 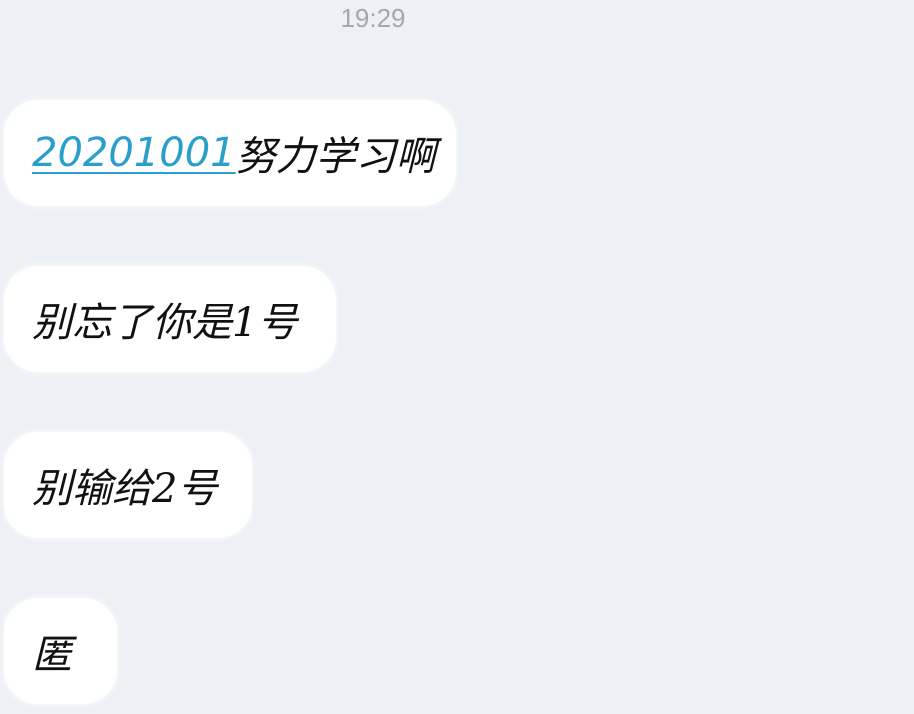 I want to click on message-bubble-4: 匿, so click(x=60, y=651).